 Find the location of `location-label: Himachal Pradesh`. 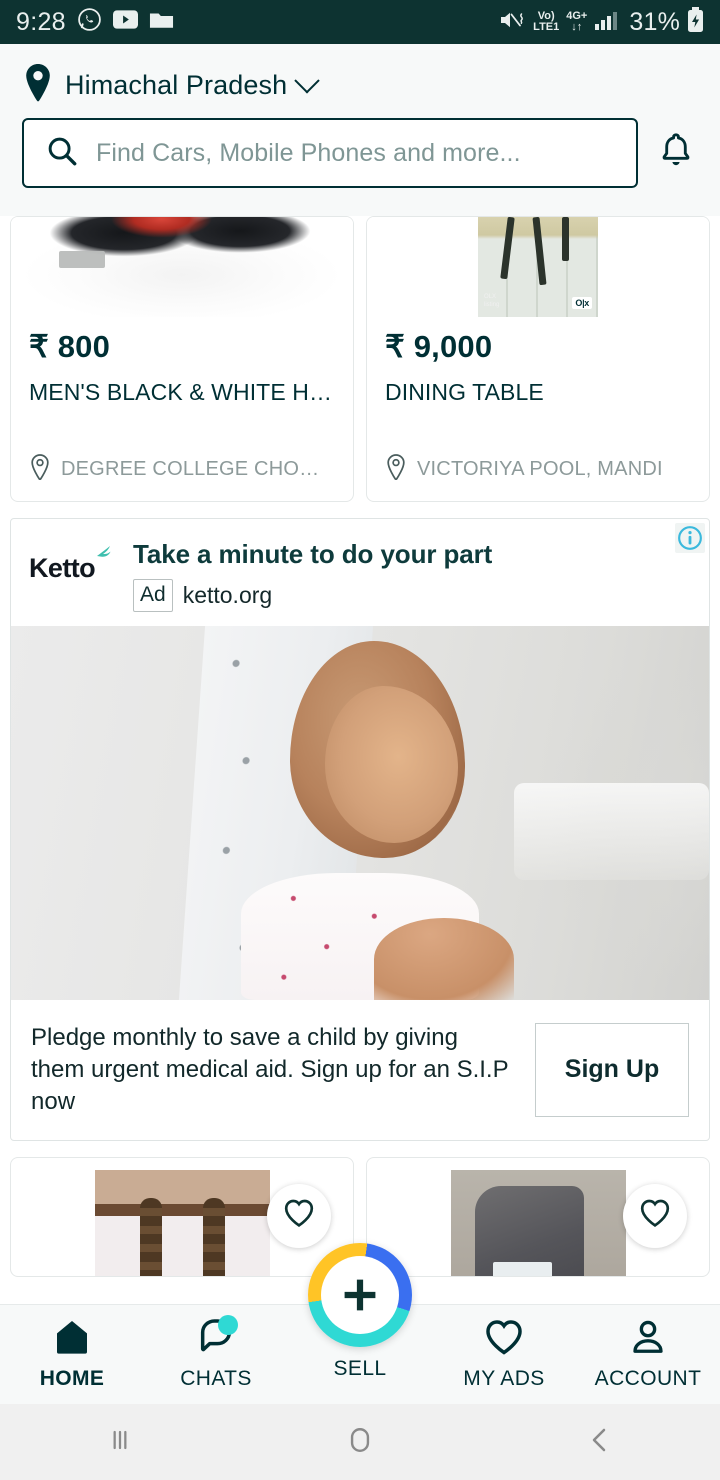

location-label: Himachal Pradesh is located at coordinates (176, 84).